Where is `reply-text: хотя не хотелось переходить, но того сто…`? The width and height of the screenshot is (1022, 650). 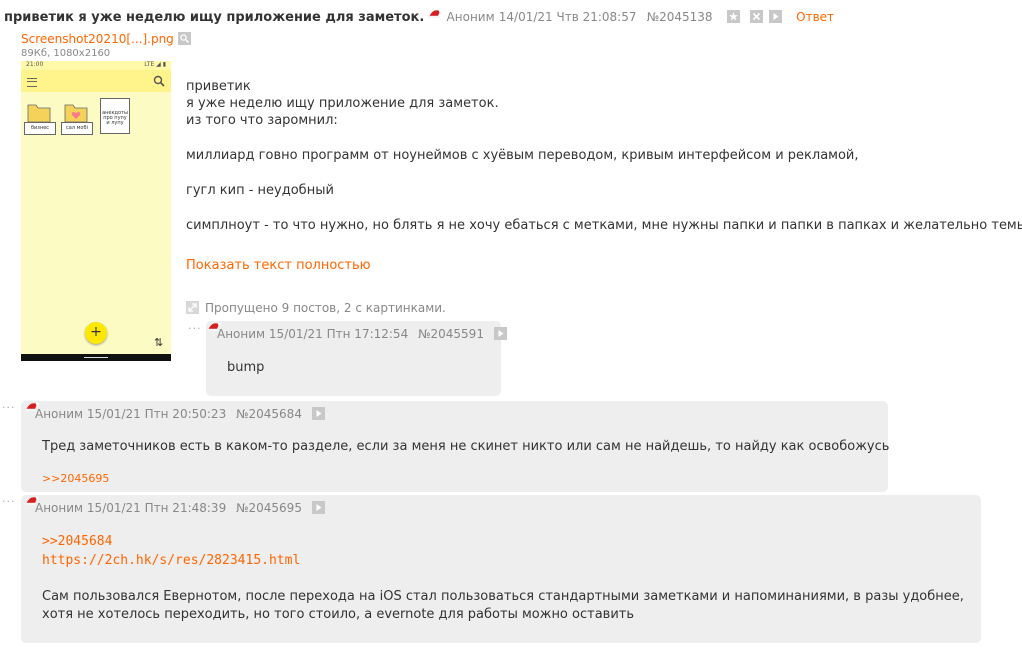 reply-text: хотя не хотелось переходить, но того сто… is located at coordinates (338, 614).